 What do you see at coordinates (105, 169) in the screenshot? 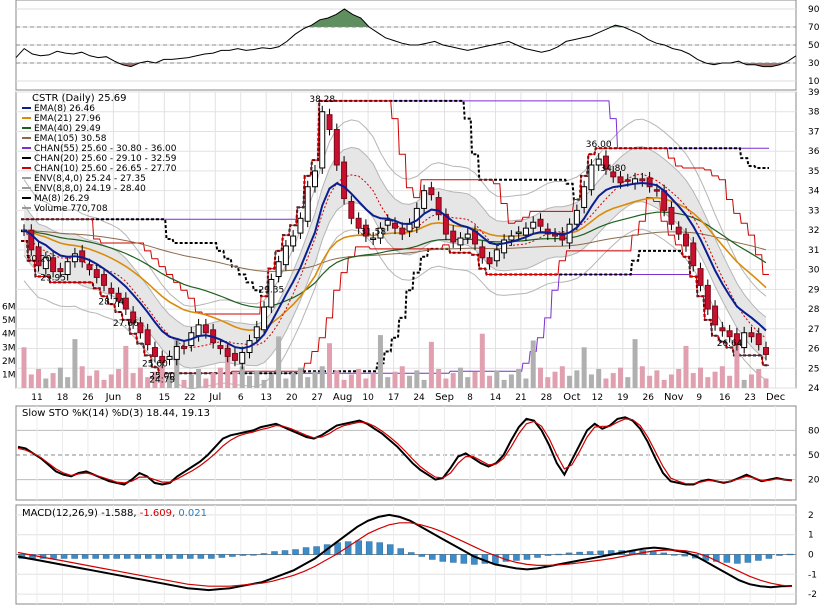
I see `legend-label: CHAN(10) 25.60 - 26.65 - 27.70` at bounding box center [105, 169].